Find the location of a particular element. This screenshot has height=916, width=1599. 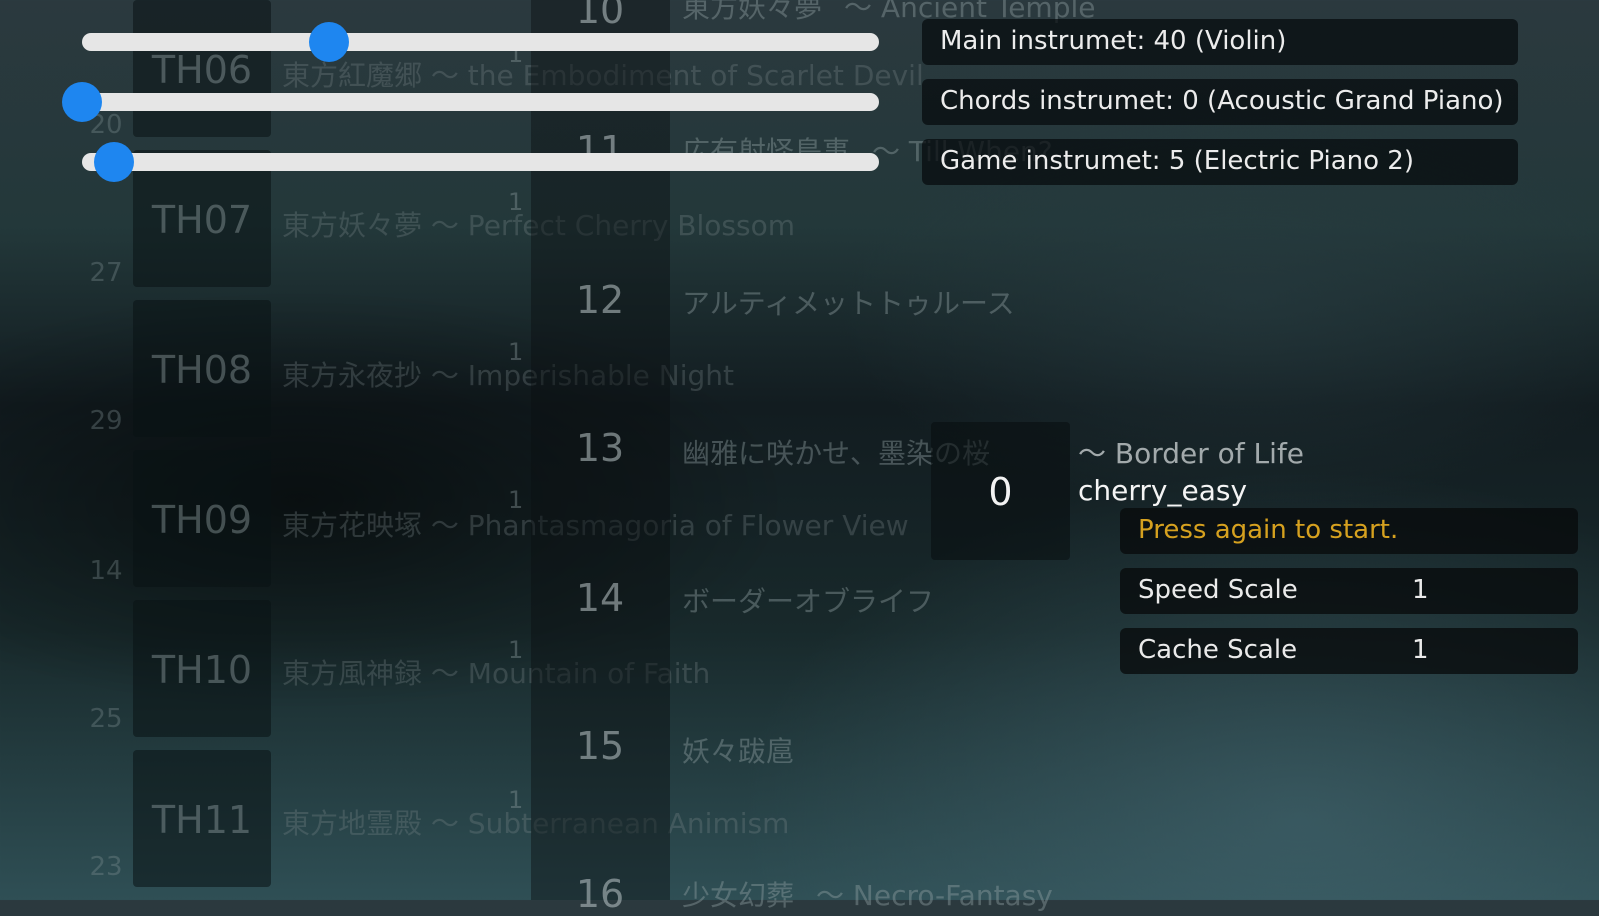

game-code: TH08 is located at coordinates (202, 370).